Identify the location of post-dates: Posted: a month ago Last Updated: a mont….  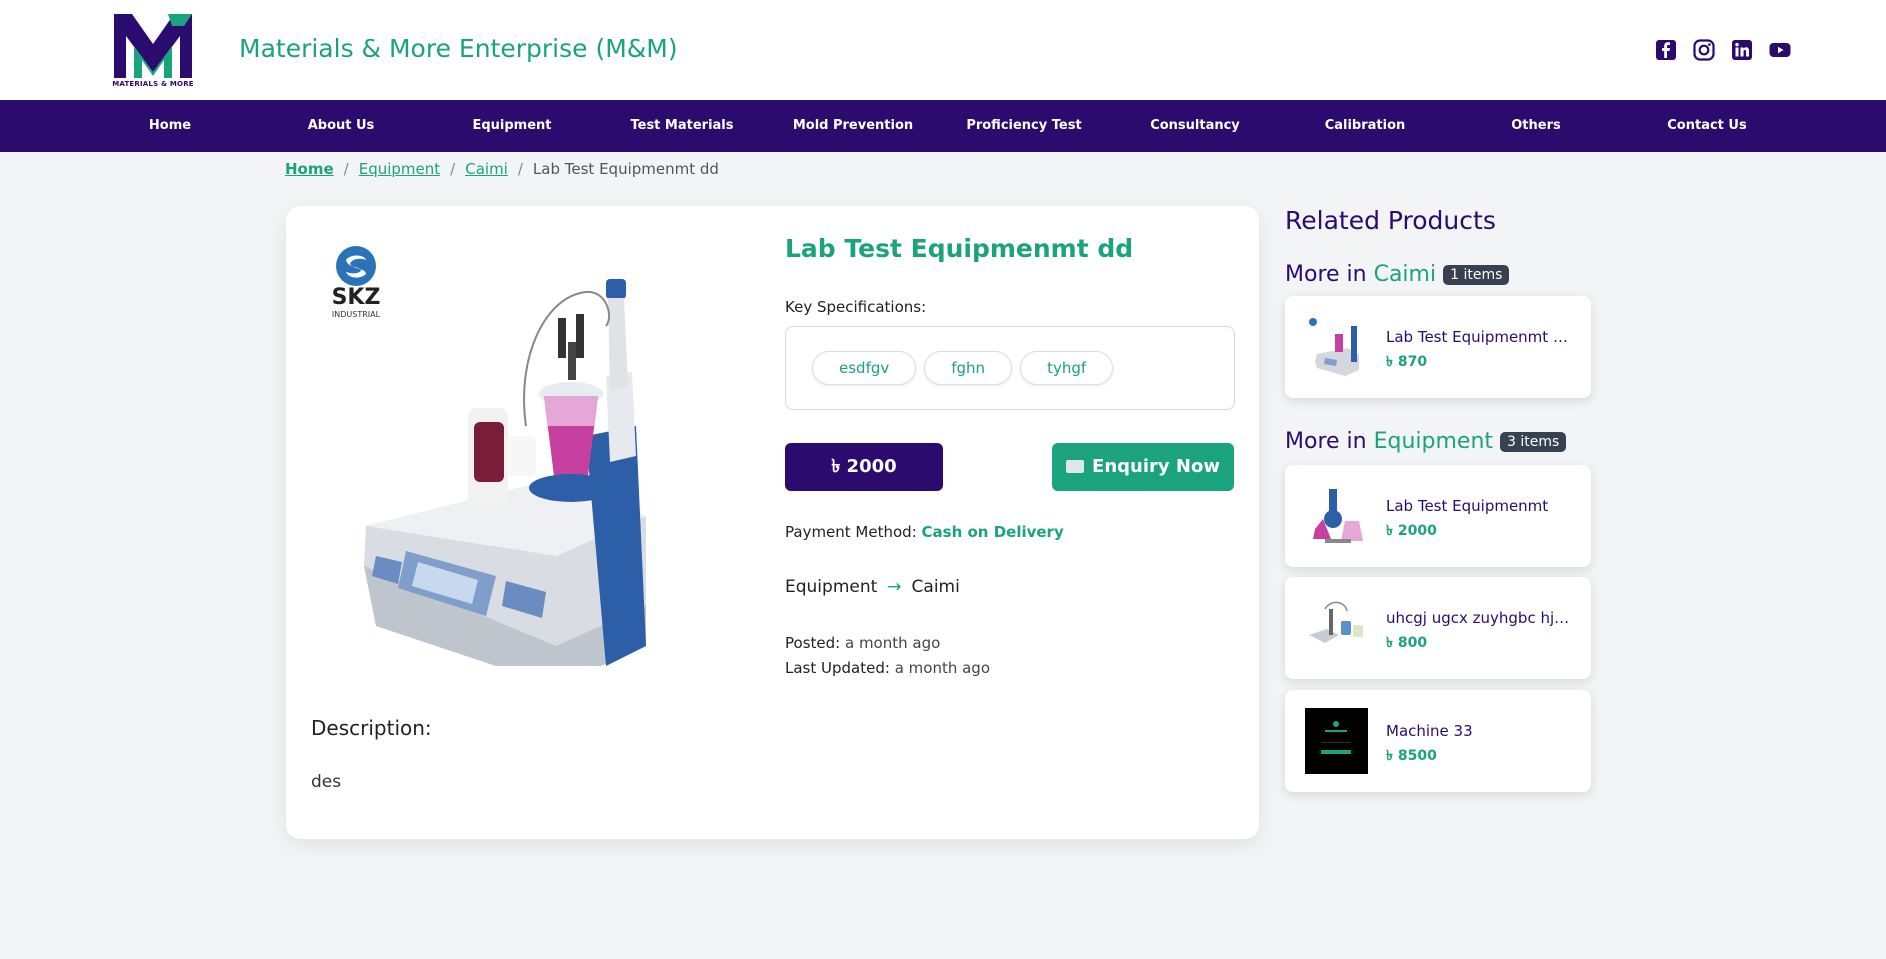
(887, 656).